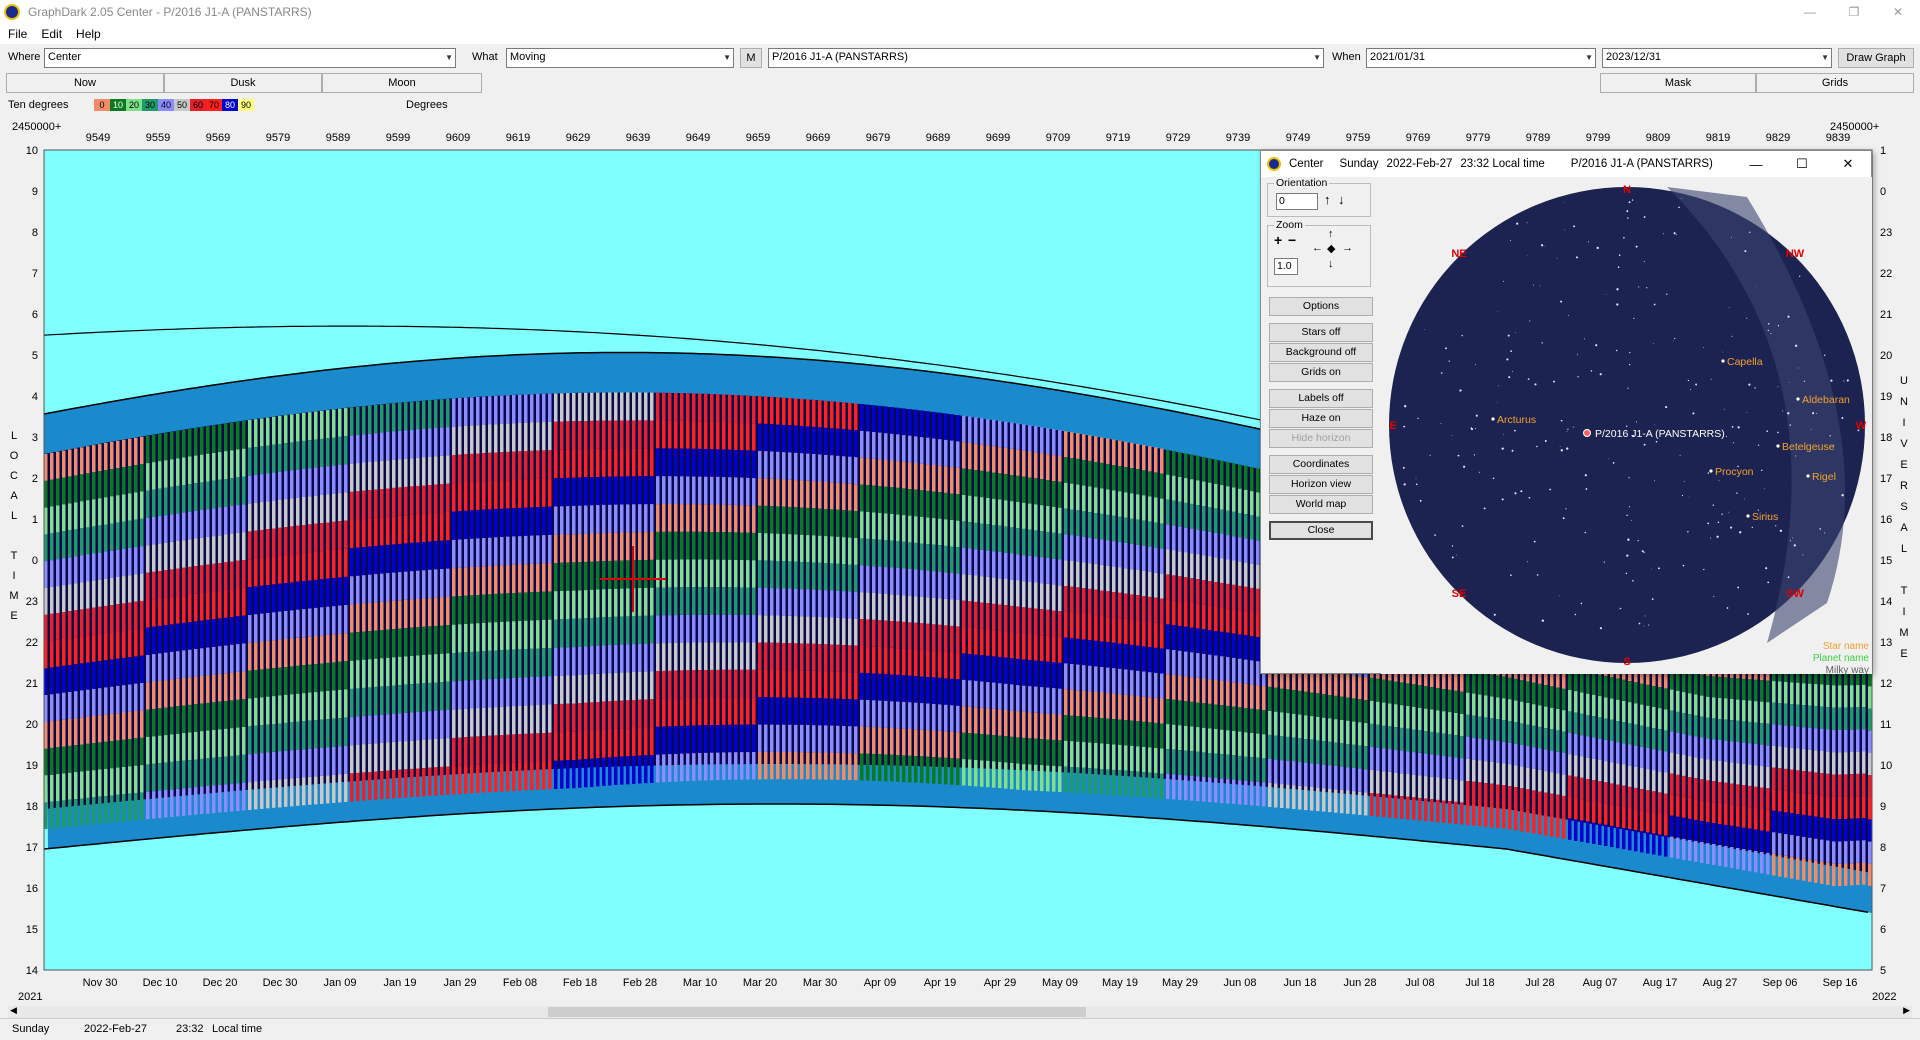  Describe the element at coordinates (1286, 266) in the screenshot. I see `zoom-input: 1.0` at that location.